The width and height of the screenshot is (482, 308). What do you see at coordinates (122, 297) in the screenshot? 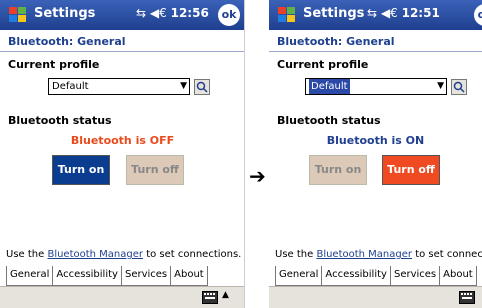
I see `command-bar: ▲` at bounding box center [122, 297].